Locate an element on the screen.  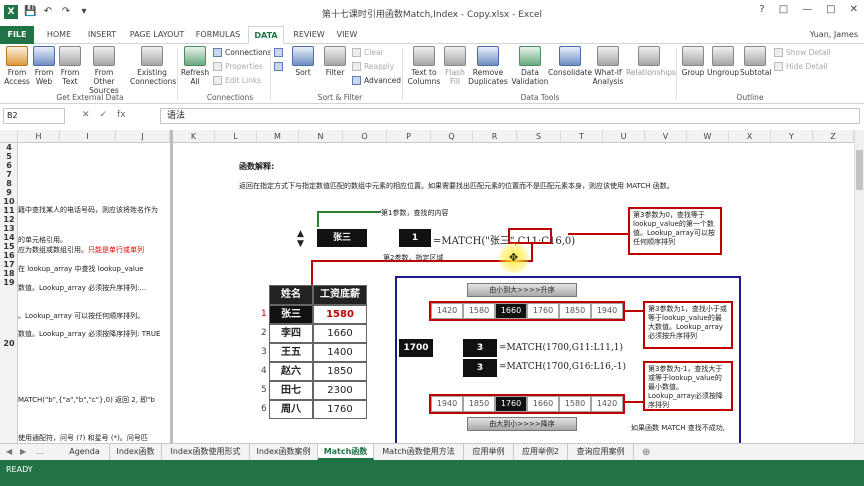
connections-button: Connections is located at coordinates (242, 52).